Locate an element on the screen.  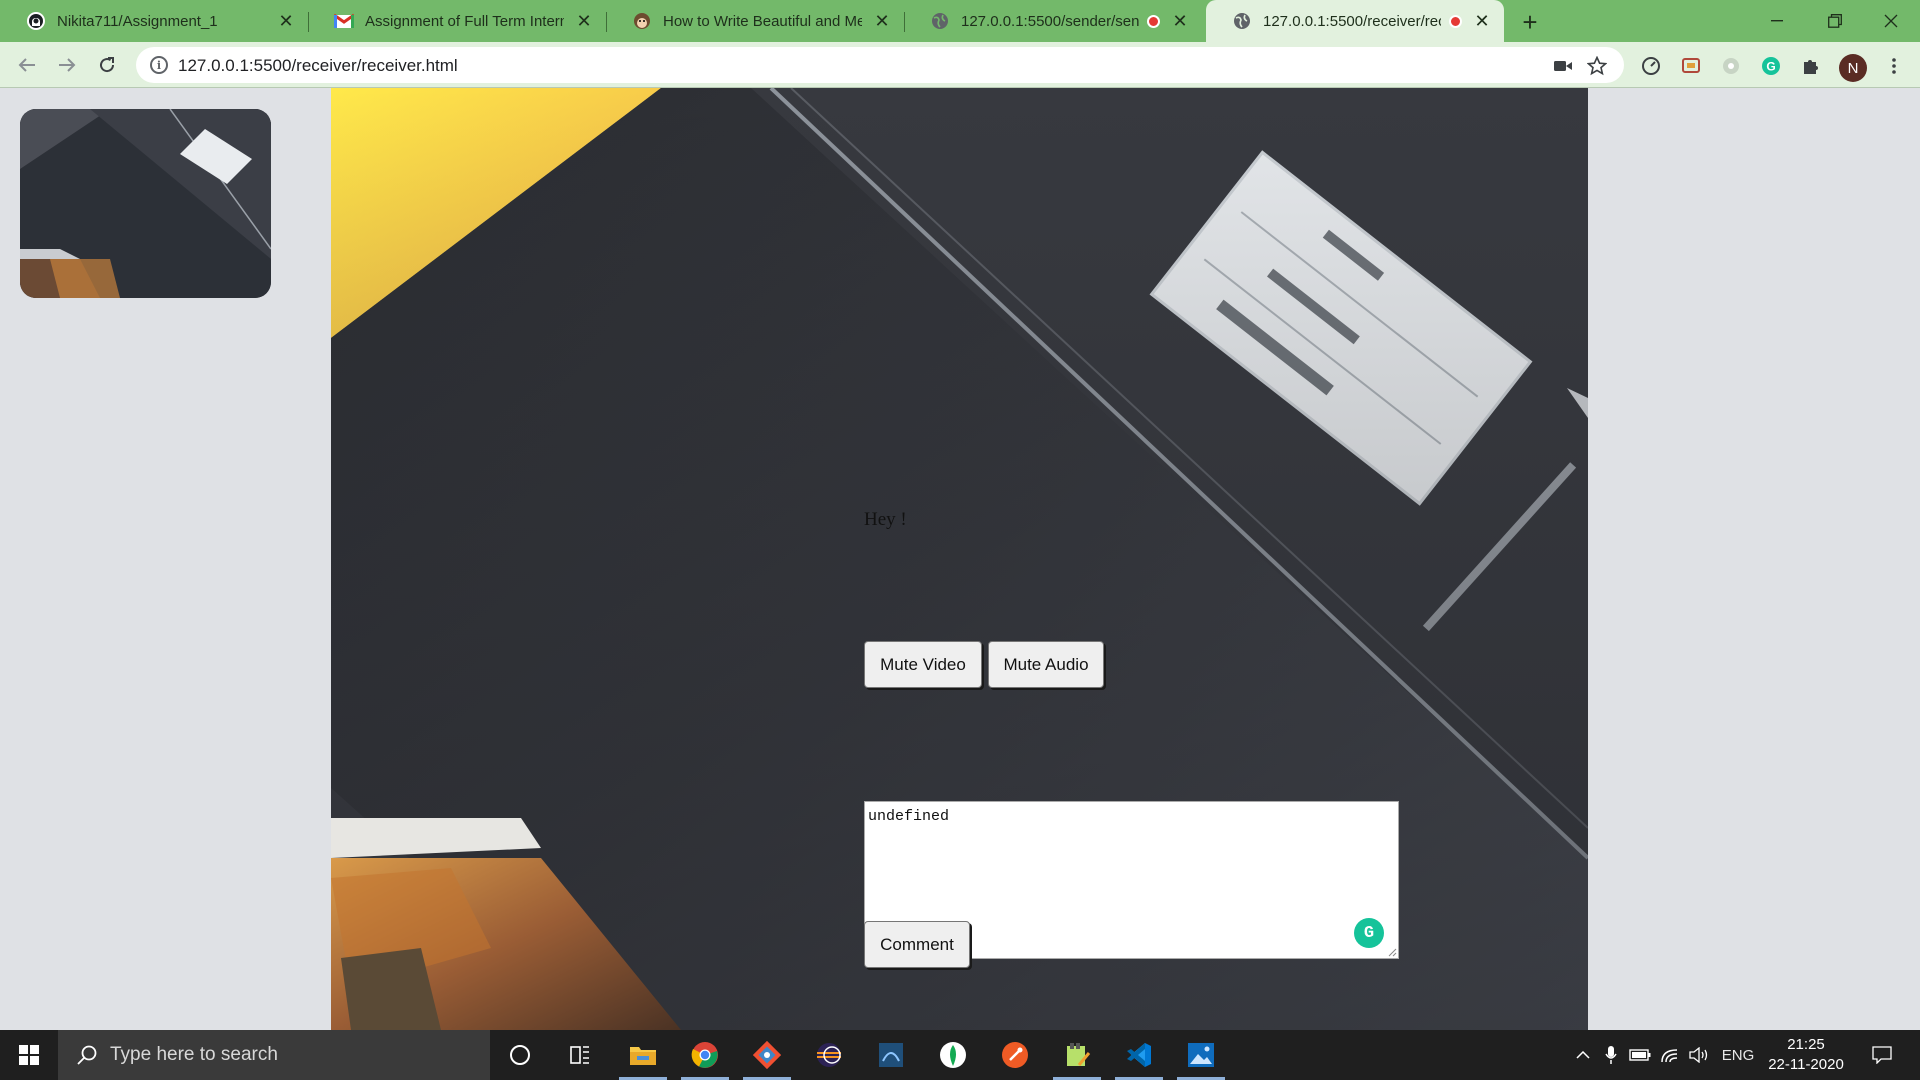
mute-video-button: Mute Video is located at coordinates (923, 664).